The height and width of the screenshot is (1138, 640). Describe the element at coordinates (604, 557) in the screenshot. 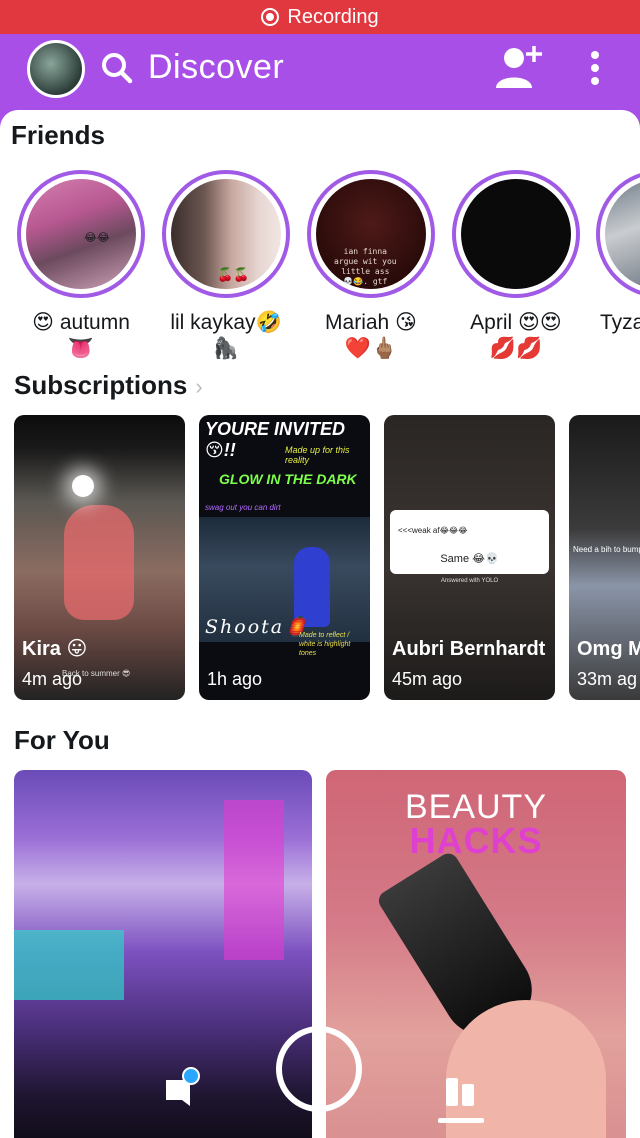

I see `subscription-card-omg: Need a bih to bump Omg M STORY 33m ag` at that location.